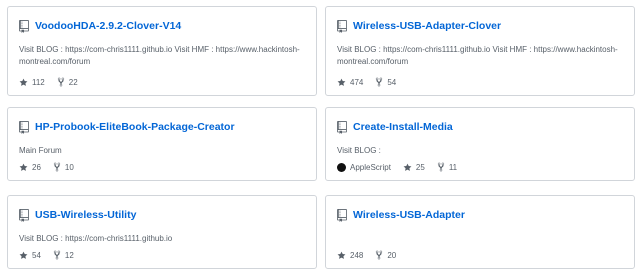 The width and height of the screenshot is (640, 274). Describe the element at coordinates (420, 167) in the screenshot. I see `stars-count: 25` at that location.